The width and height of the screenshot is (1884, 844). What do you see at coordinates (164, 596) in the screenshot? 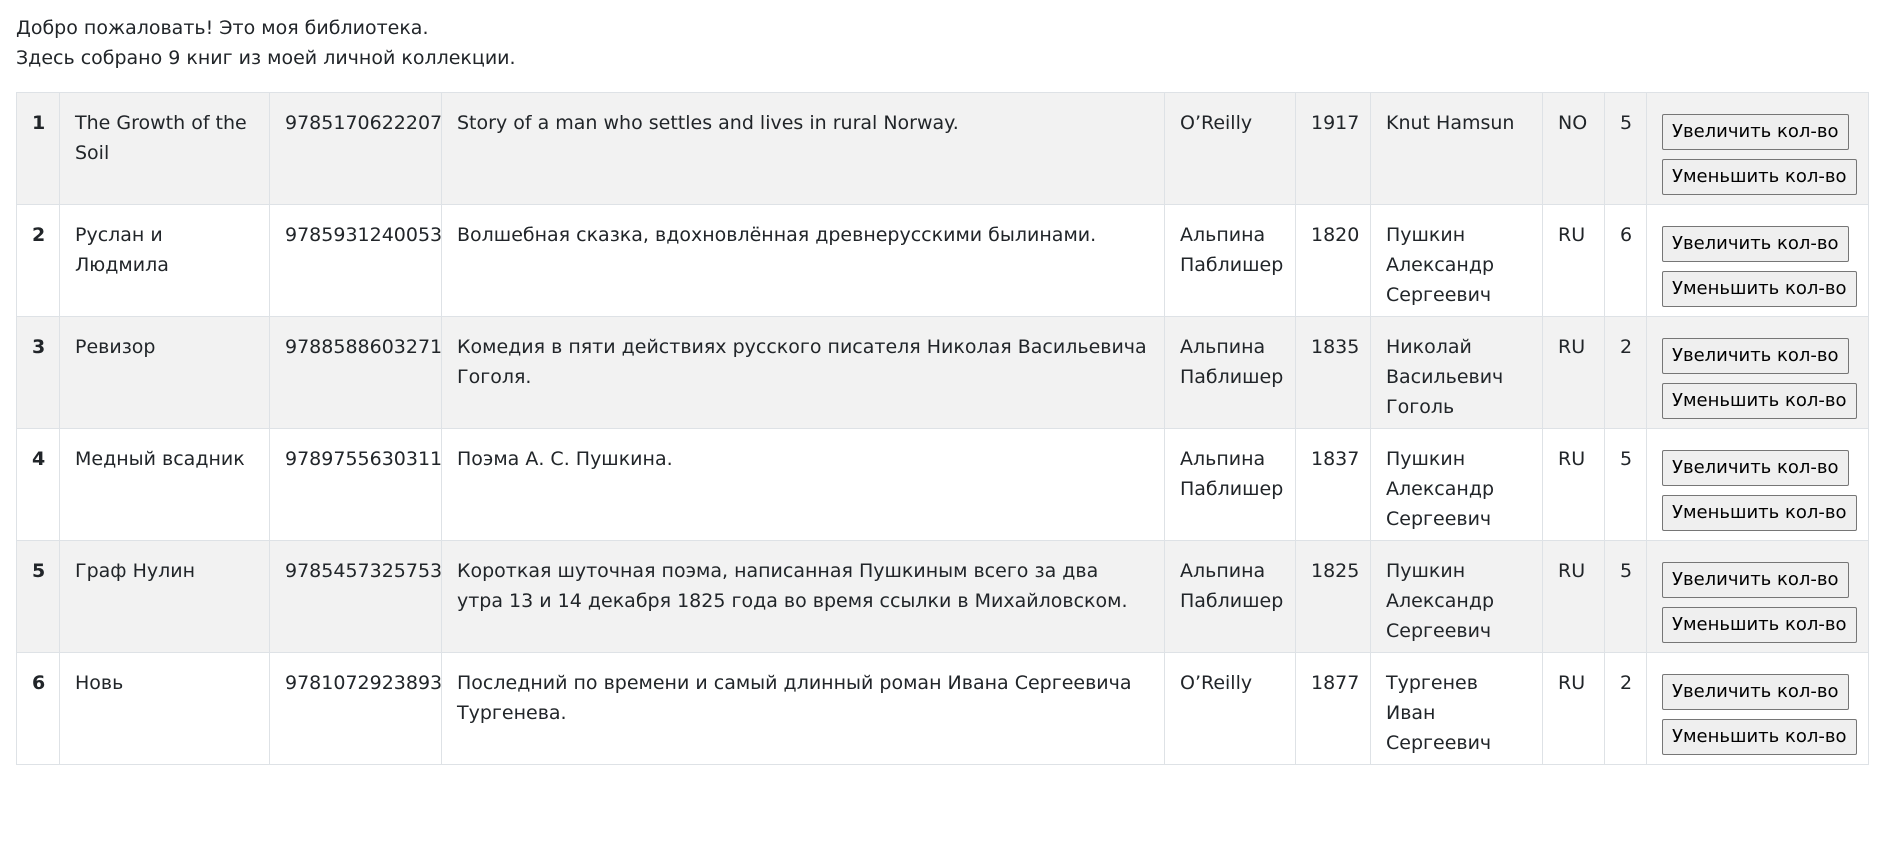
I see `book-title: Граф Нулин` at bounding box center [164, 596].